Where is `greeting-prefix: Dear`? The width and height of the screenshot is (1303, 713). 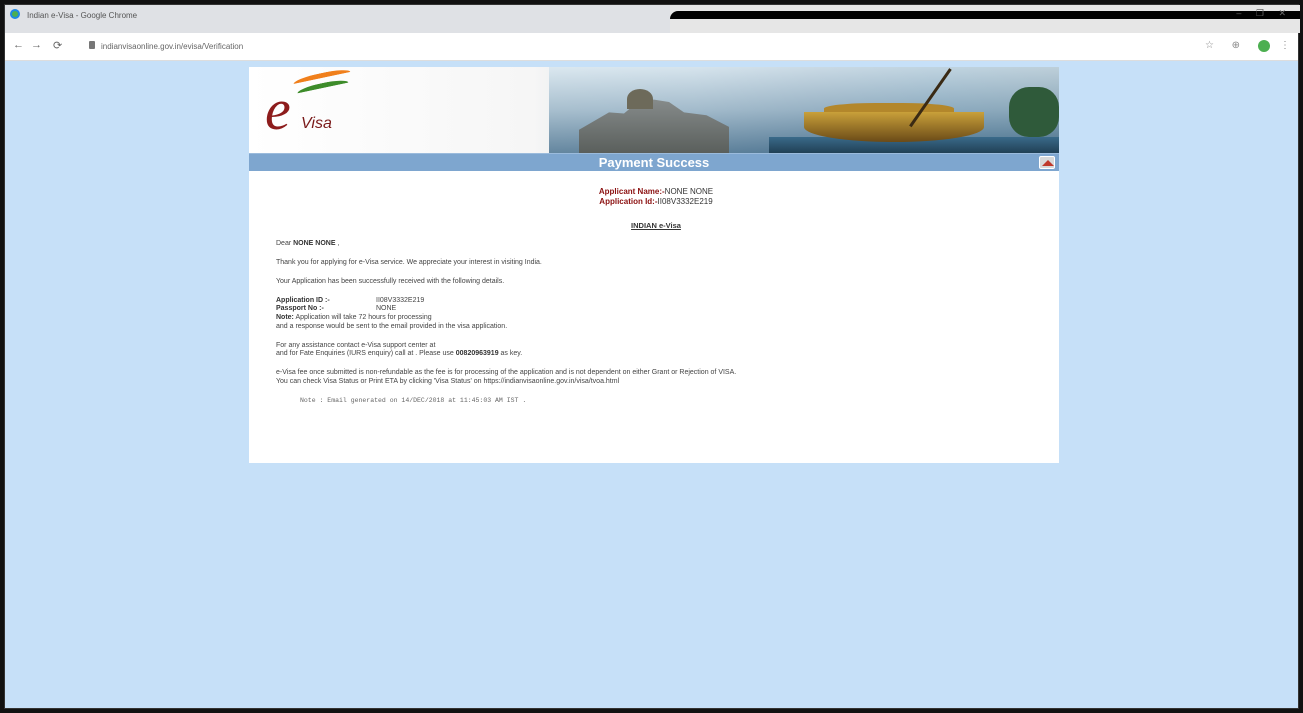
greeting-prefix: Dear is located at coordinates (285, 244).